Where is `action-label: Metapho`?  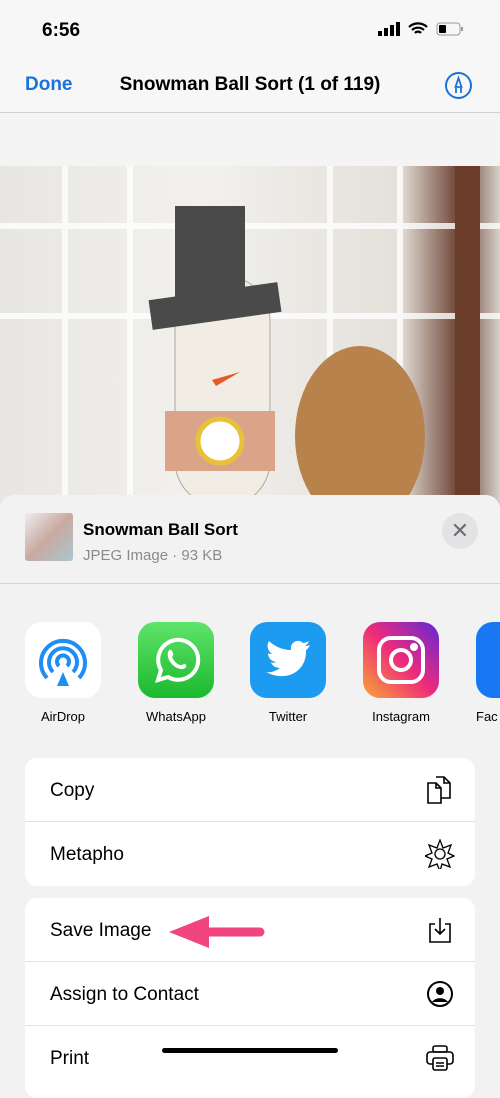 action-label: Metapho is located at coordinates (87, 854).